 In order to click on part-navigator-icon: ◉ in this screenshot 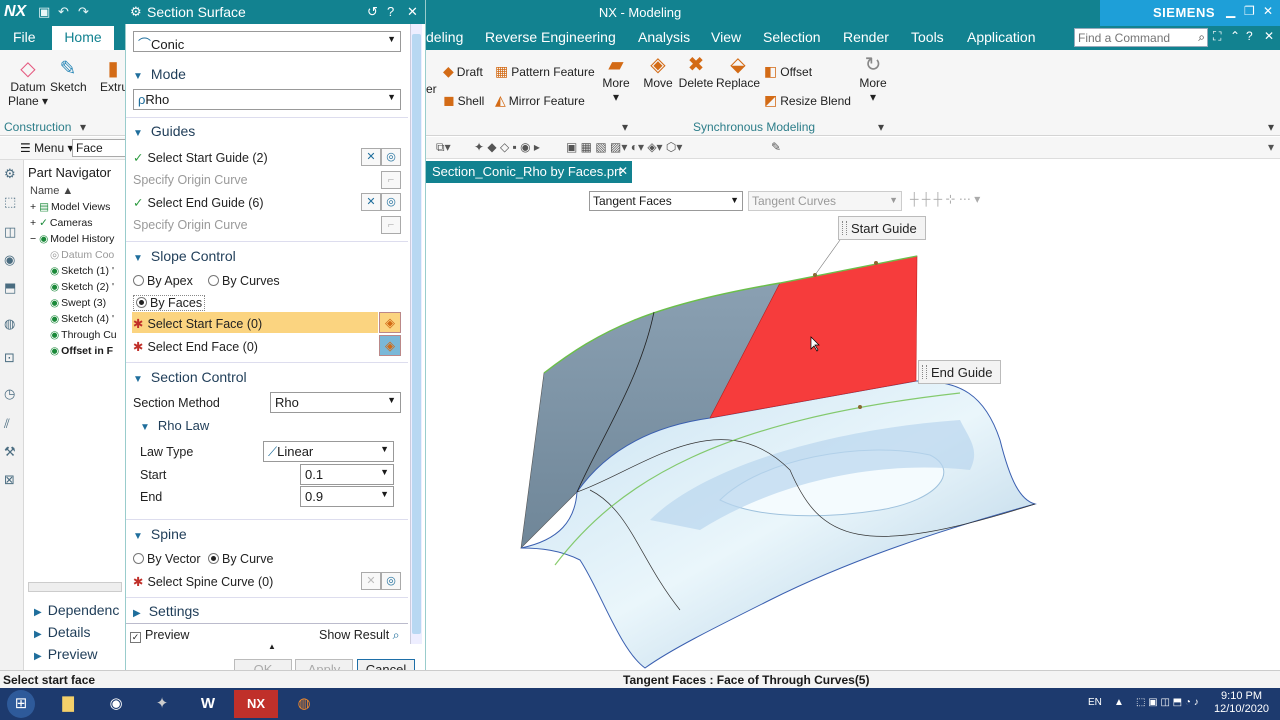, I will do `click(9, 260)`.